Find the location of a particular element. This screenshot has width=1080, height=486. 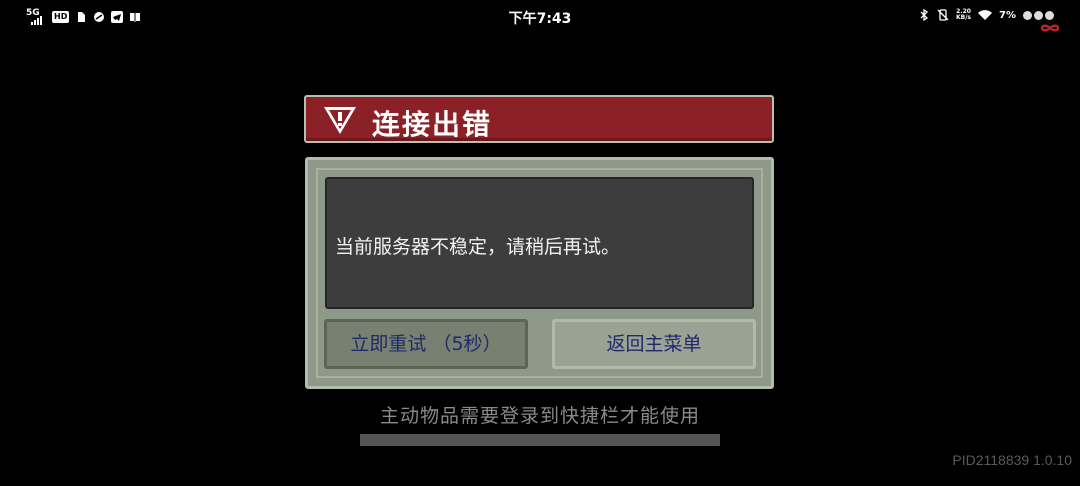

more-dots-icon is located at coordinates (1038, 15).